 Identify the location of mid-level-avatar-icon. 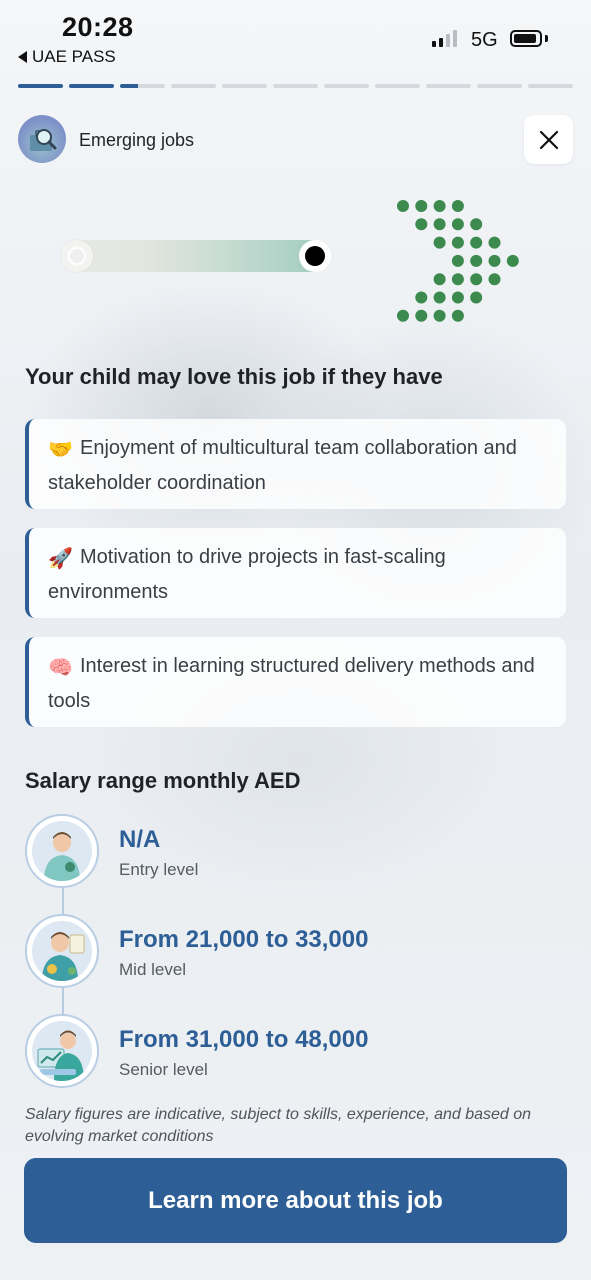
(62, 951).